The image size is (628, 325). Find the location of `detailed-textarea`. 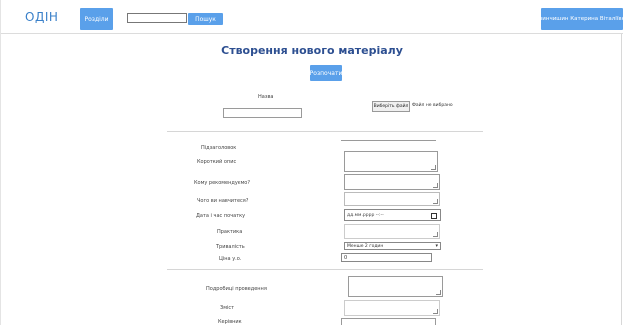

detailed-textarea is located at coordinates (395, 286).